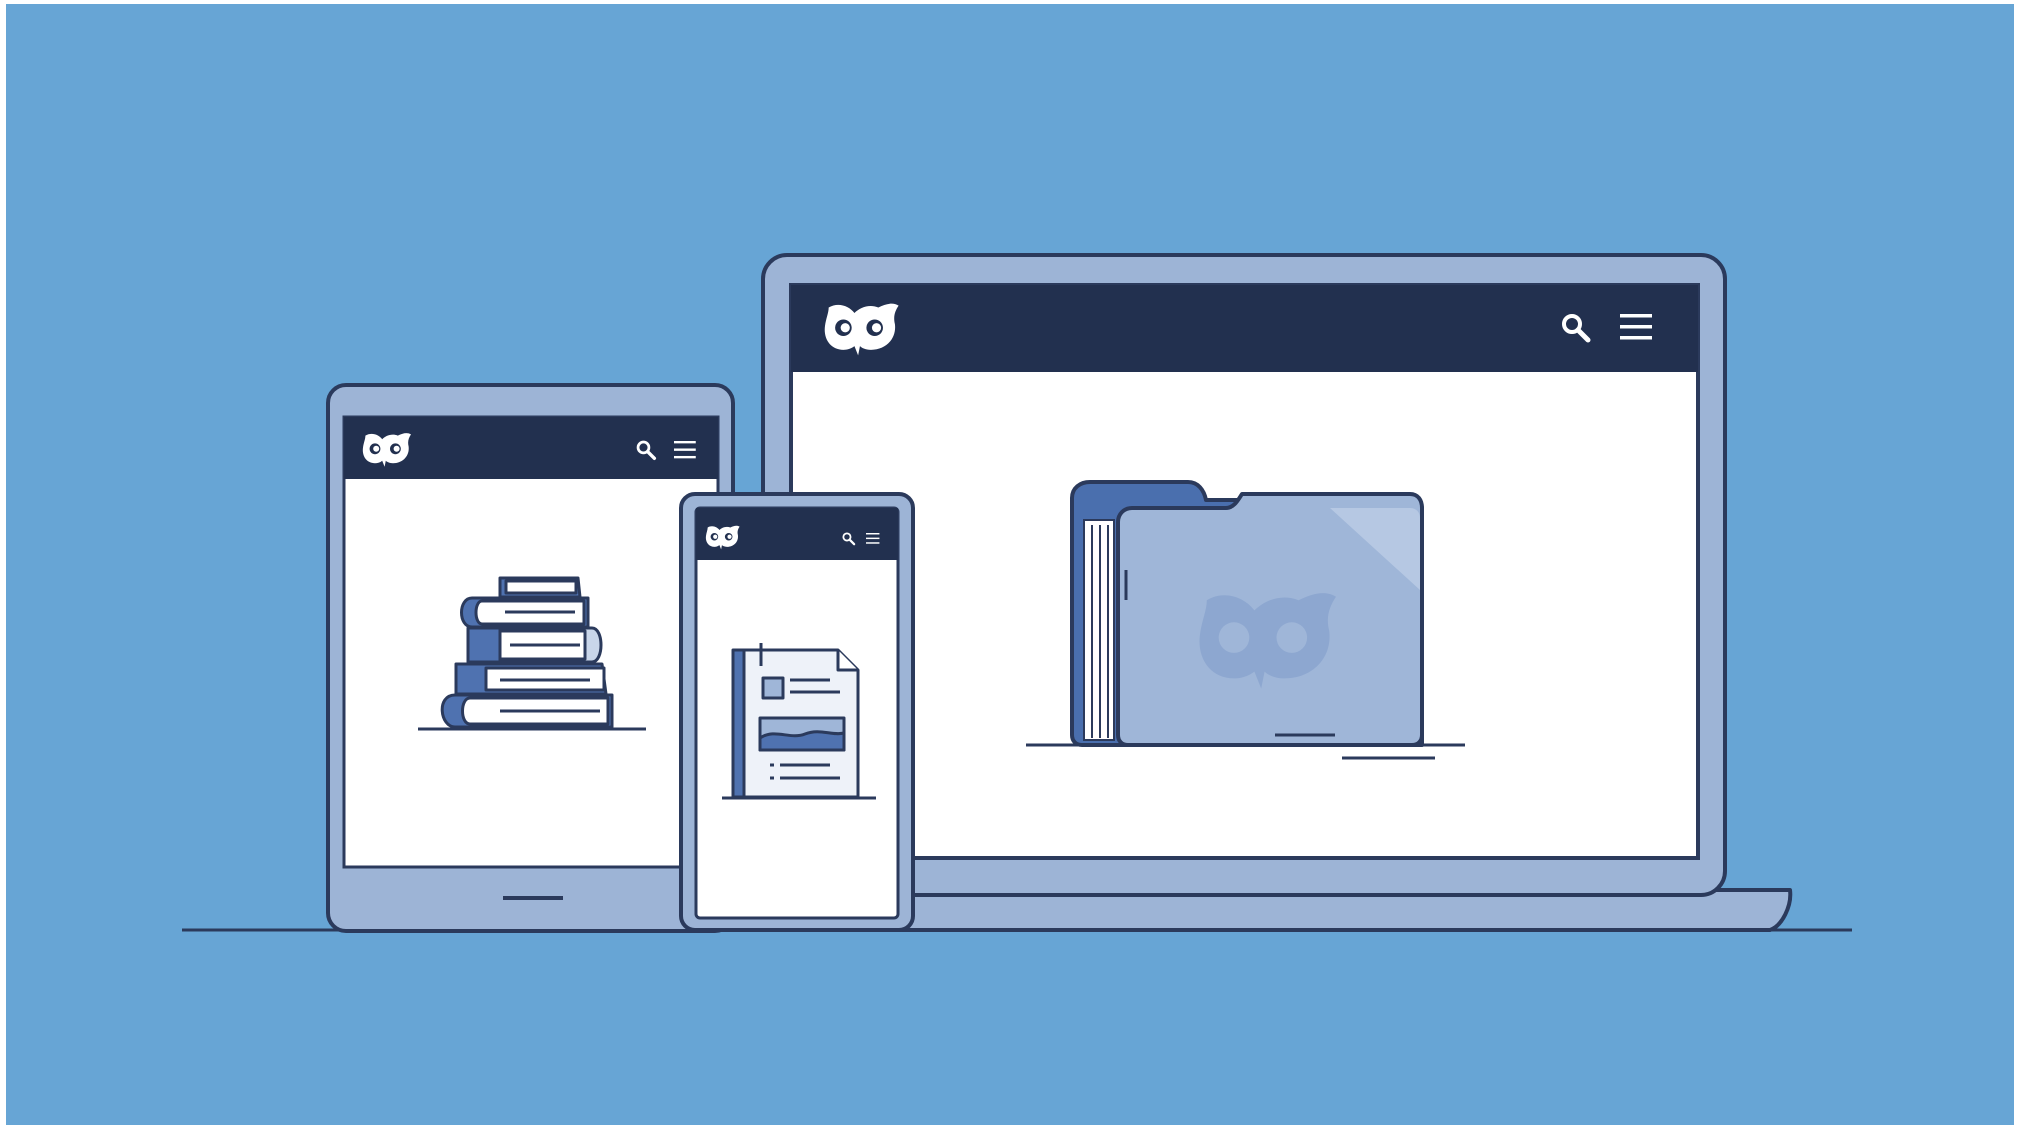 The height and width of the screenshot is (1129, 2020). Describe the element at coordinates (799, 721) in the screenshot. I see `document-icon` at that location.